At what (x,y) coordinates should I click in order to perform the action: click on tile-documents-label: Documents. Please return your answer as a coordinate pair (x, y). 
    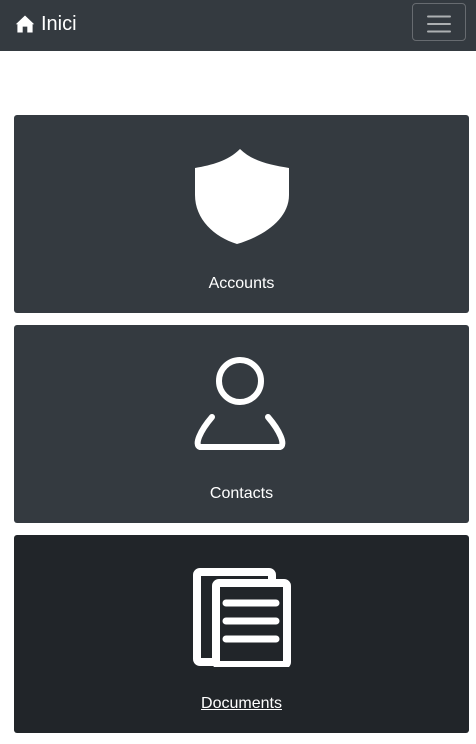
    Looking at the image, I should click on (241, 703).